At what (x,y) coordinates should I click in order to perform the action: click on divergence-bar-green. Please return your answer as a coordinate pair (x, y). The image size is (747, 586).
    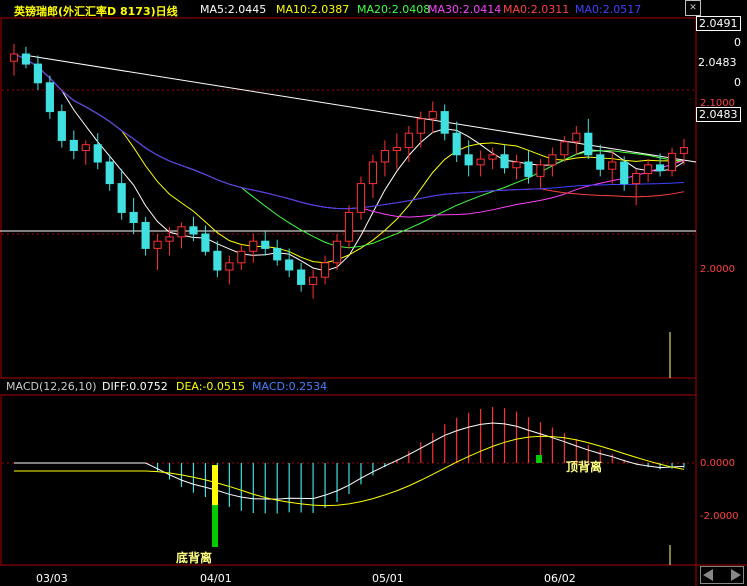
    Looking at the image, I should click on (215, 526).